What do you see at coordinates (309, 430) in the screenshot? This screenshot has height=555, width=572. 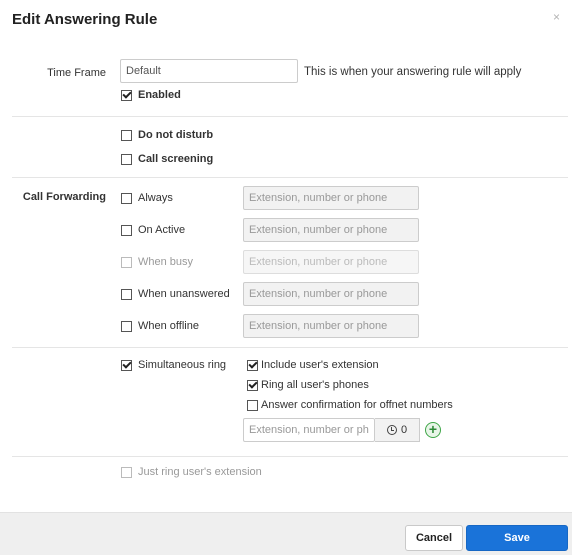 I see `simultaneous-number-input` at bounding box center [309, 430].